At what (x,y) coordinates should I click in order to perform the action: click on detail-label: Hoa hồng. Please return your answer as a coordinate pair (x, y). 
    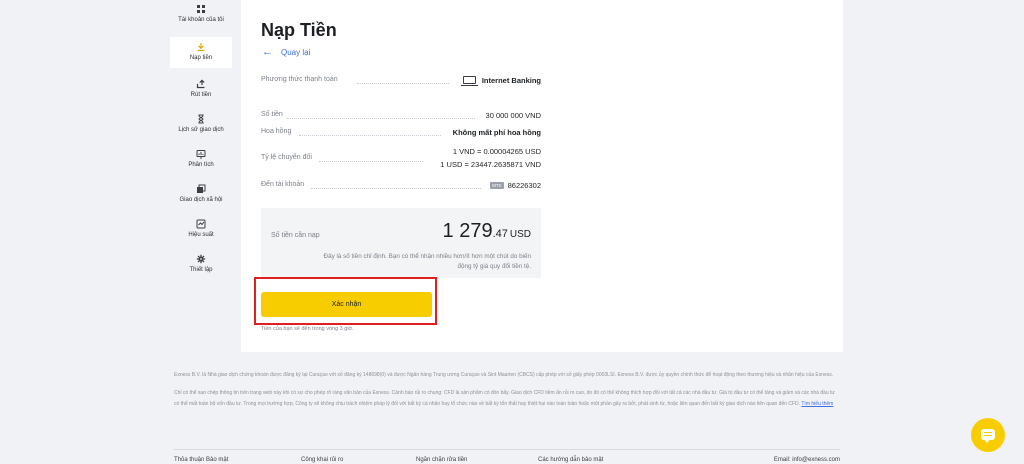
    Looking at the image, I should click on (276, 131).